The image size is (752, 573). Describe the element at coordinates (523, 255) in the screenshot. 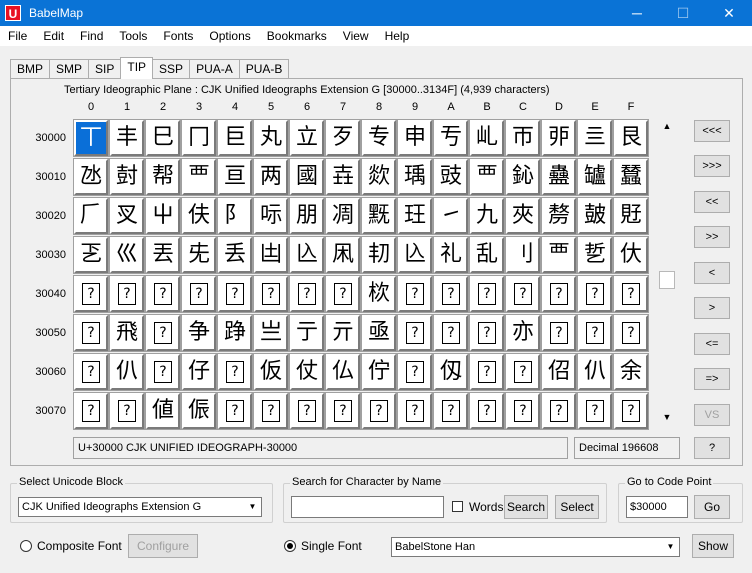

I see `character-cell: 刂` at that location.